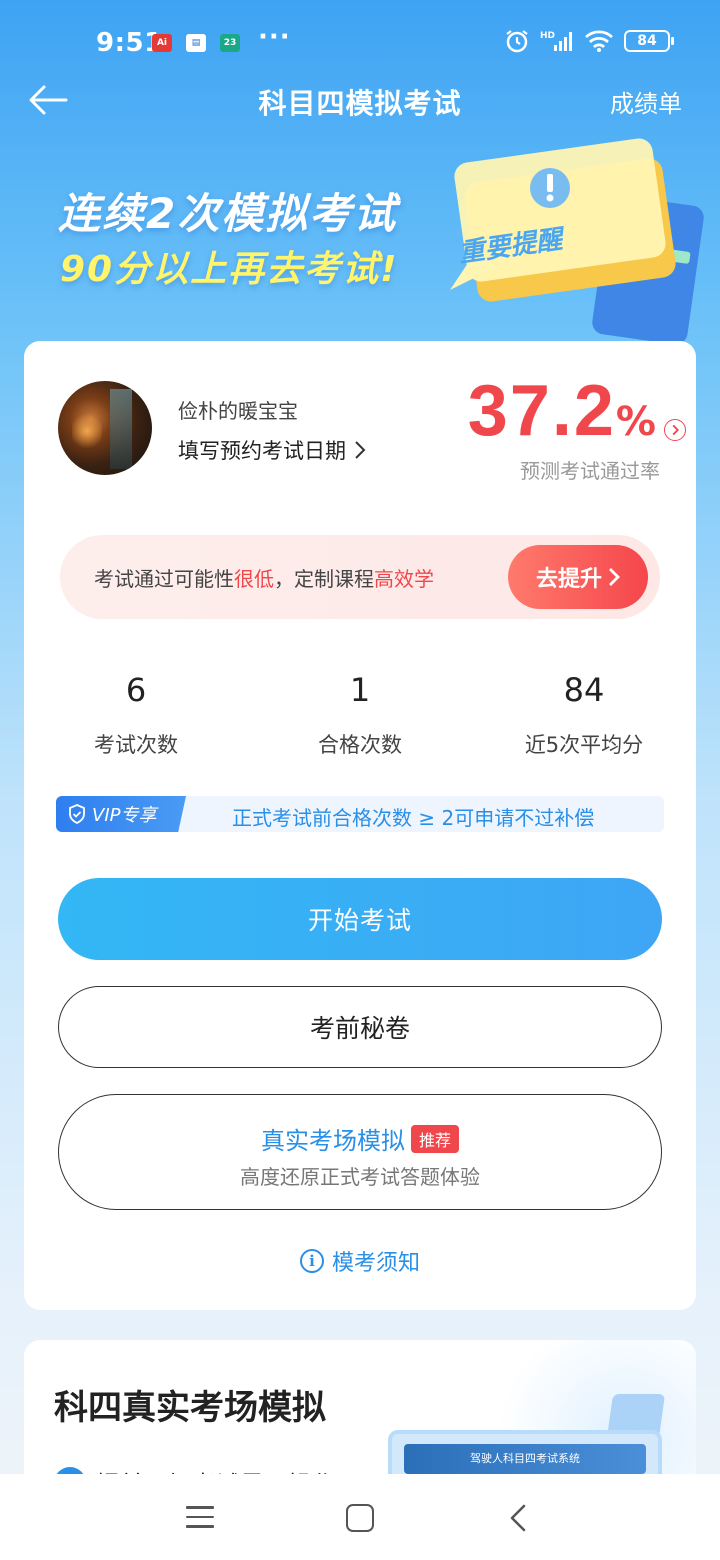  I want to click on app-notification-icon: Ai, so click(162, 43).